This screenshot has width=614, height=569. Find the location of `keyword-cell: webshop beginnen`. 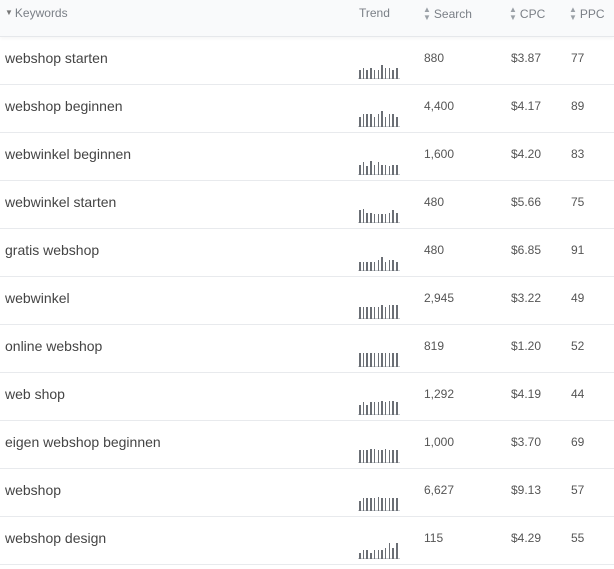

keyword-cell: webshop beginnen is located at coordinates (64, 106).